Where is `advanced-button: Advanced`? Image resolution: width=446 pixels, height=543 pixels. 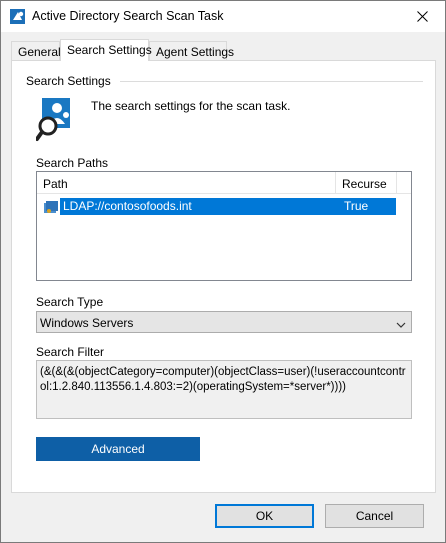
advanced-button: Advanced is located at coordinates (118, 449).